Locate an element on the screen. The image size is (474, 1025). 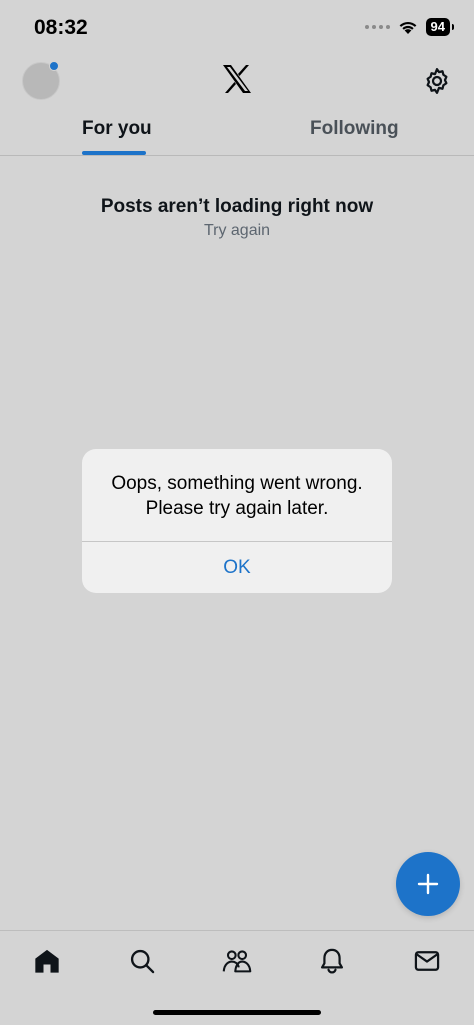
home-icon is located at coordinates (47, 961).